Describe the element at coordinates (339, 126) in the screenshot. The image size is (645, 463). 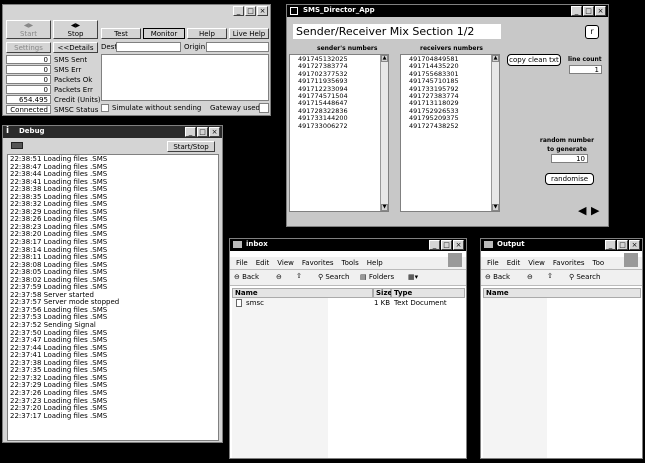
I see `sender-number: 491733006272` at that location.